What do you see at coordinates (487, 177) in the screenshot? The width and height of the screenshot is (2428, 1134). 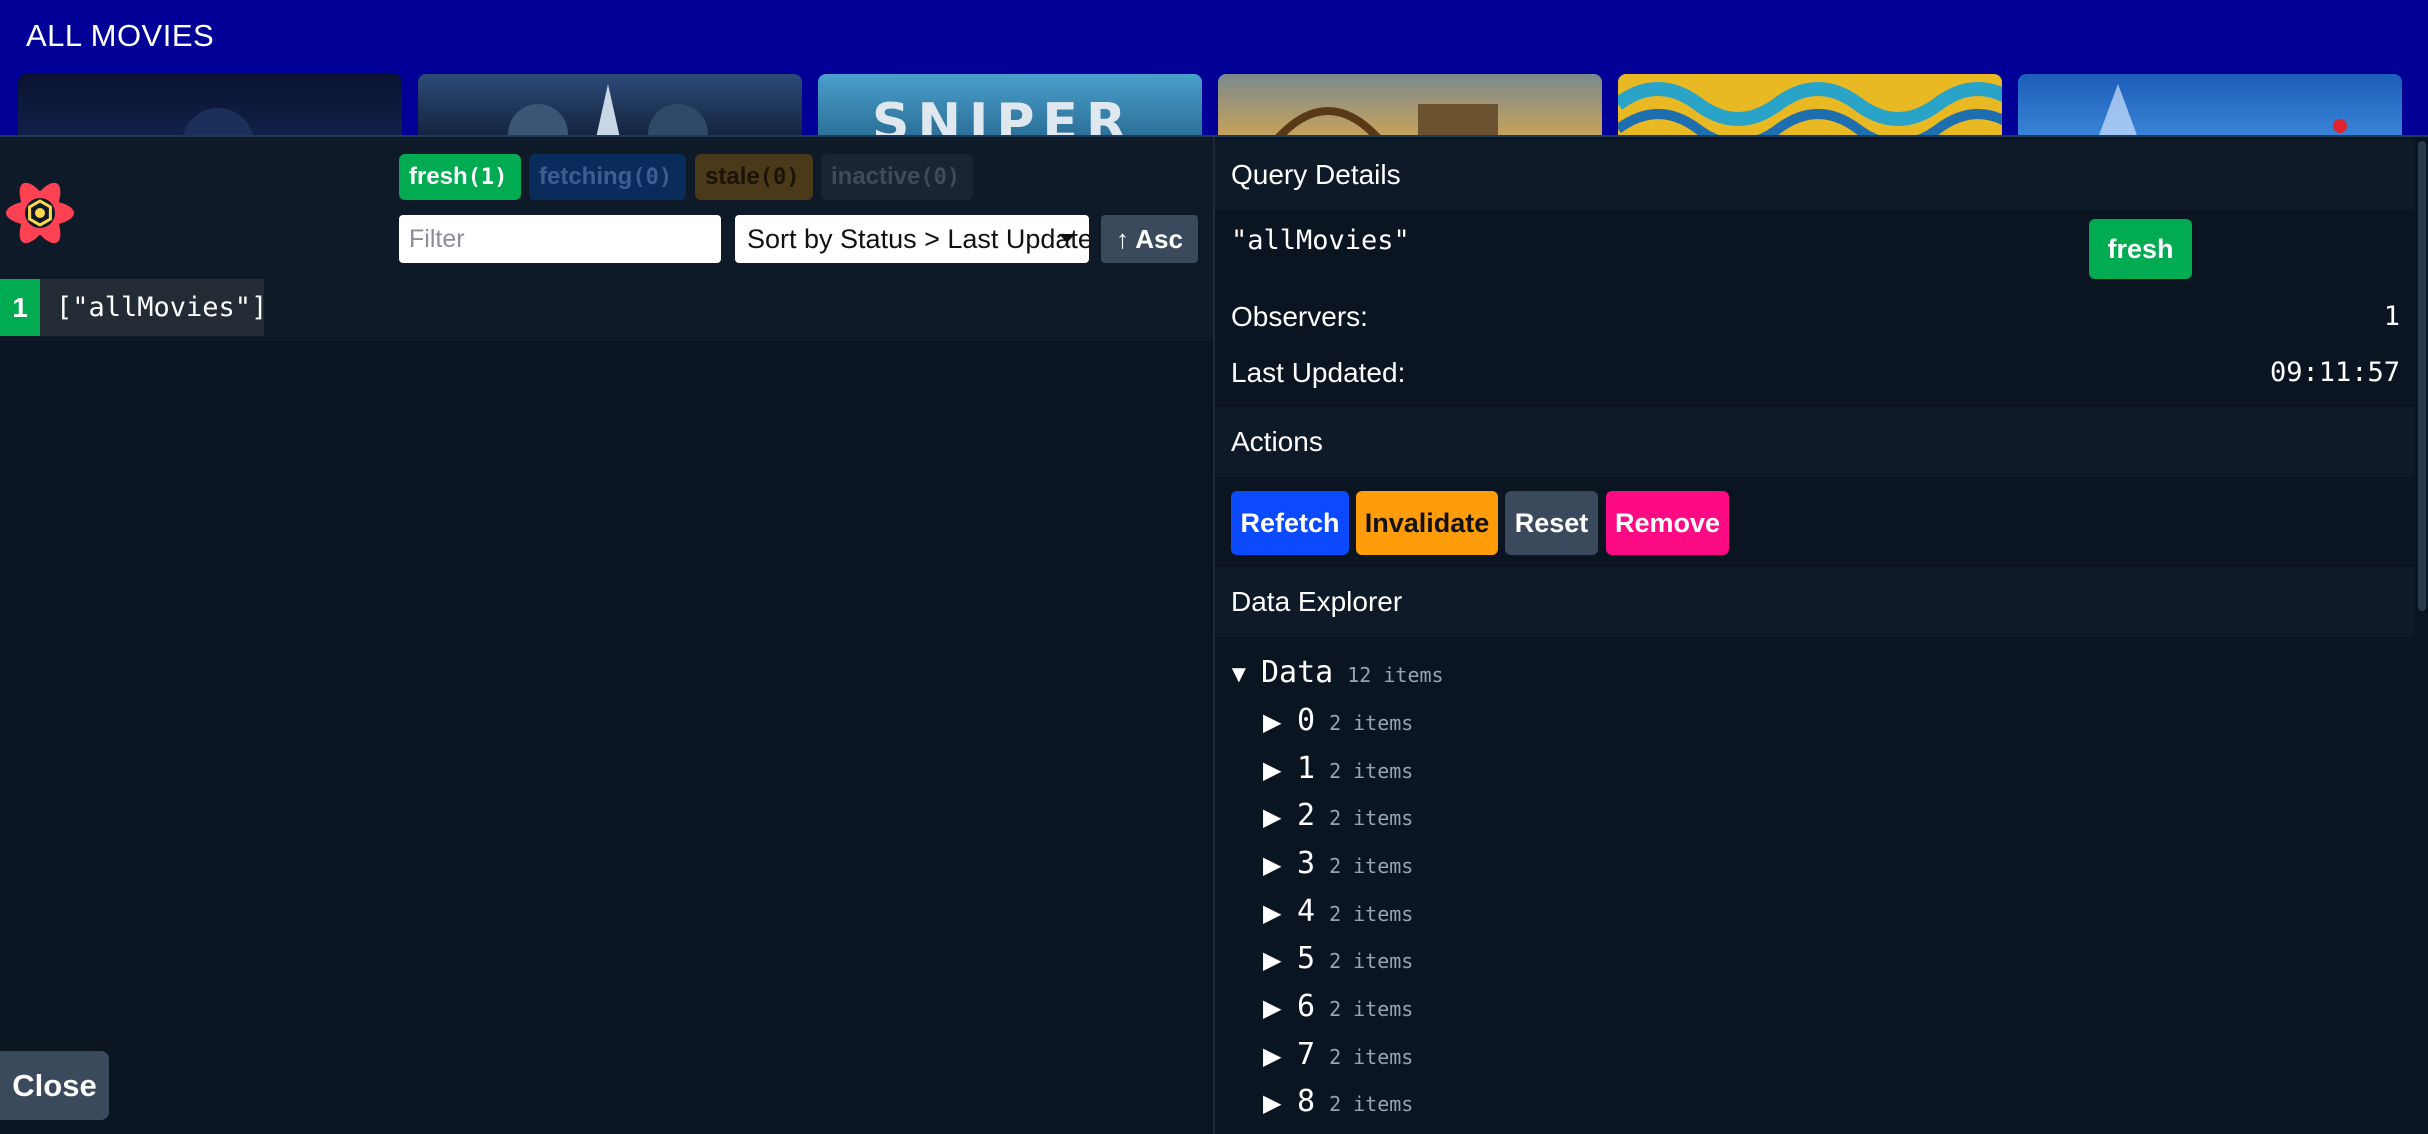 I see `chip-count: (1)` at bounding box center [487, 177].